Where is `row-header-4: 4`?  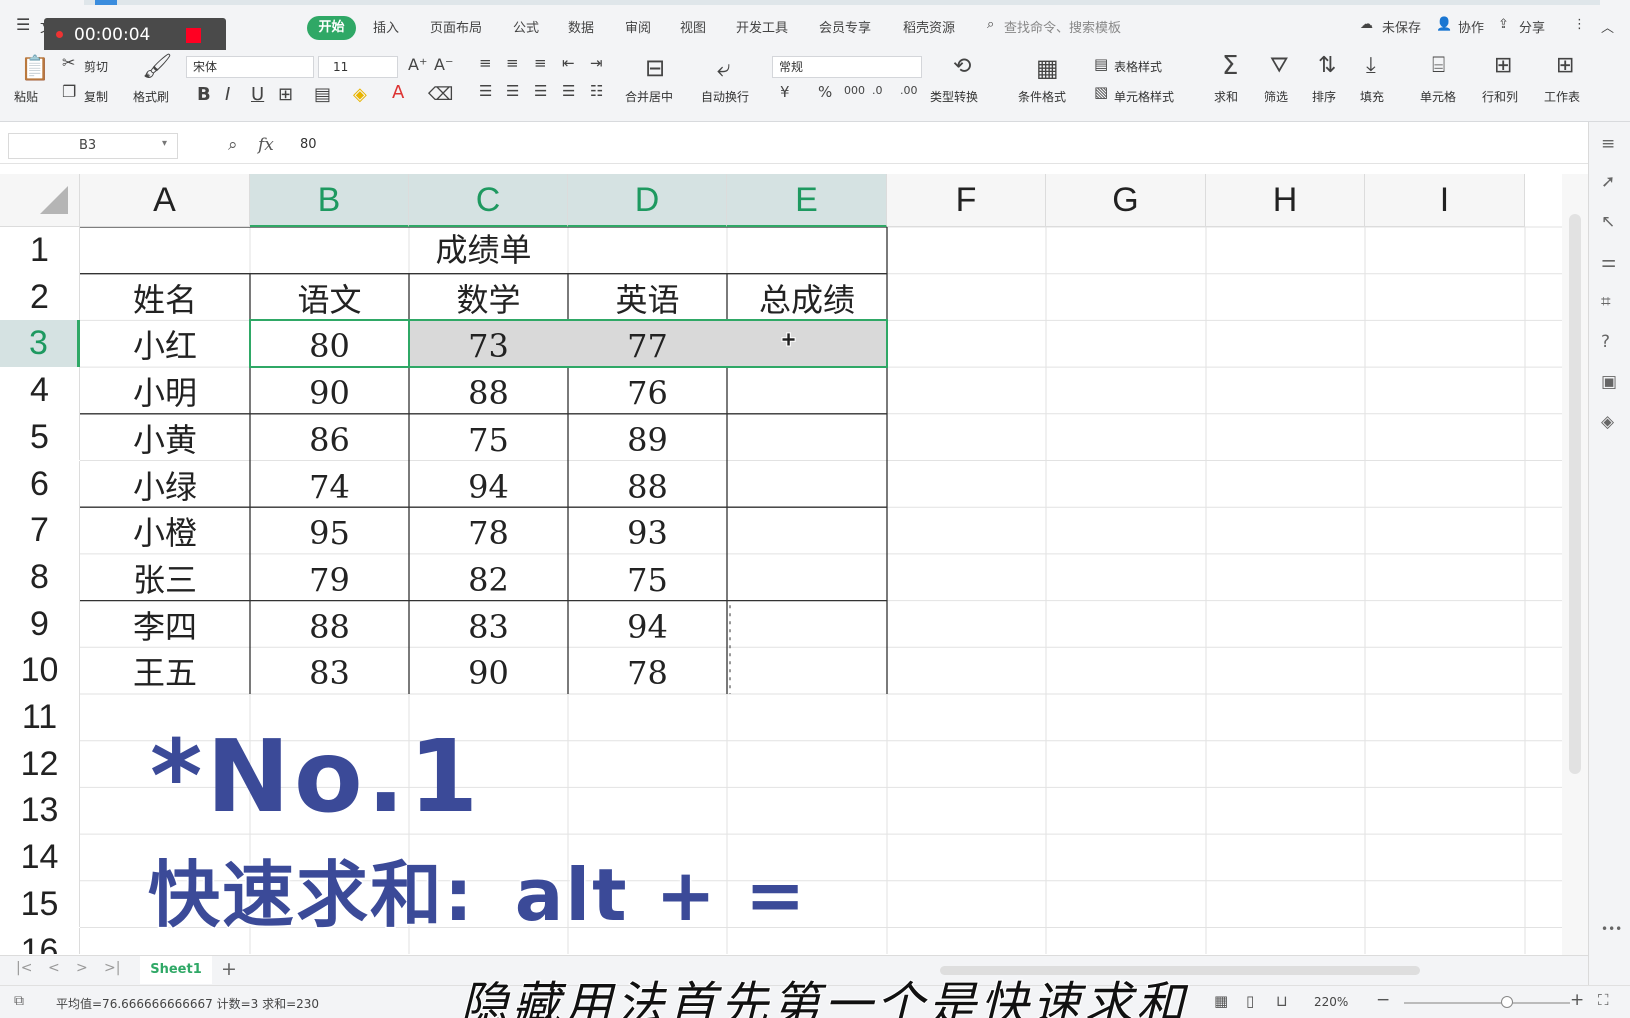 row-header-4: 4 is located at coordinates (40, 390).